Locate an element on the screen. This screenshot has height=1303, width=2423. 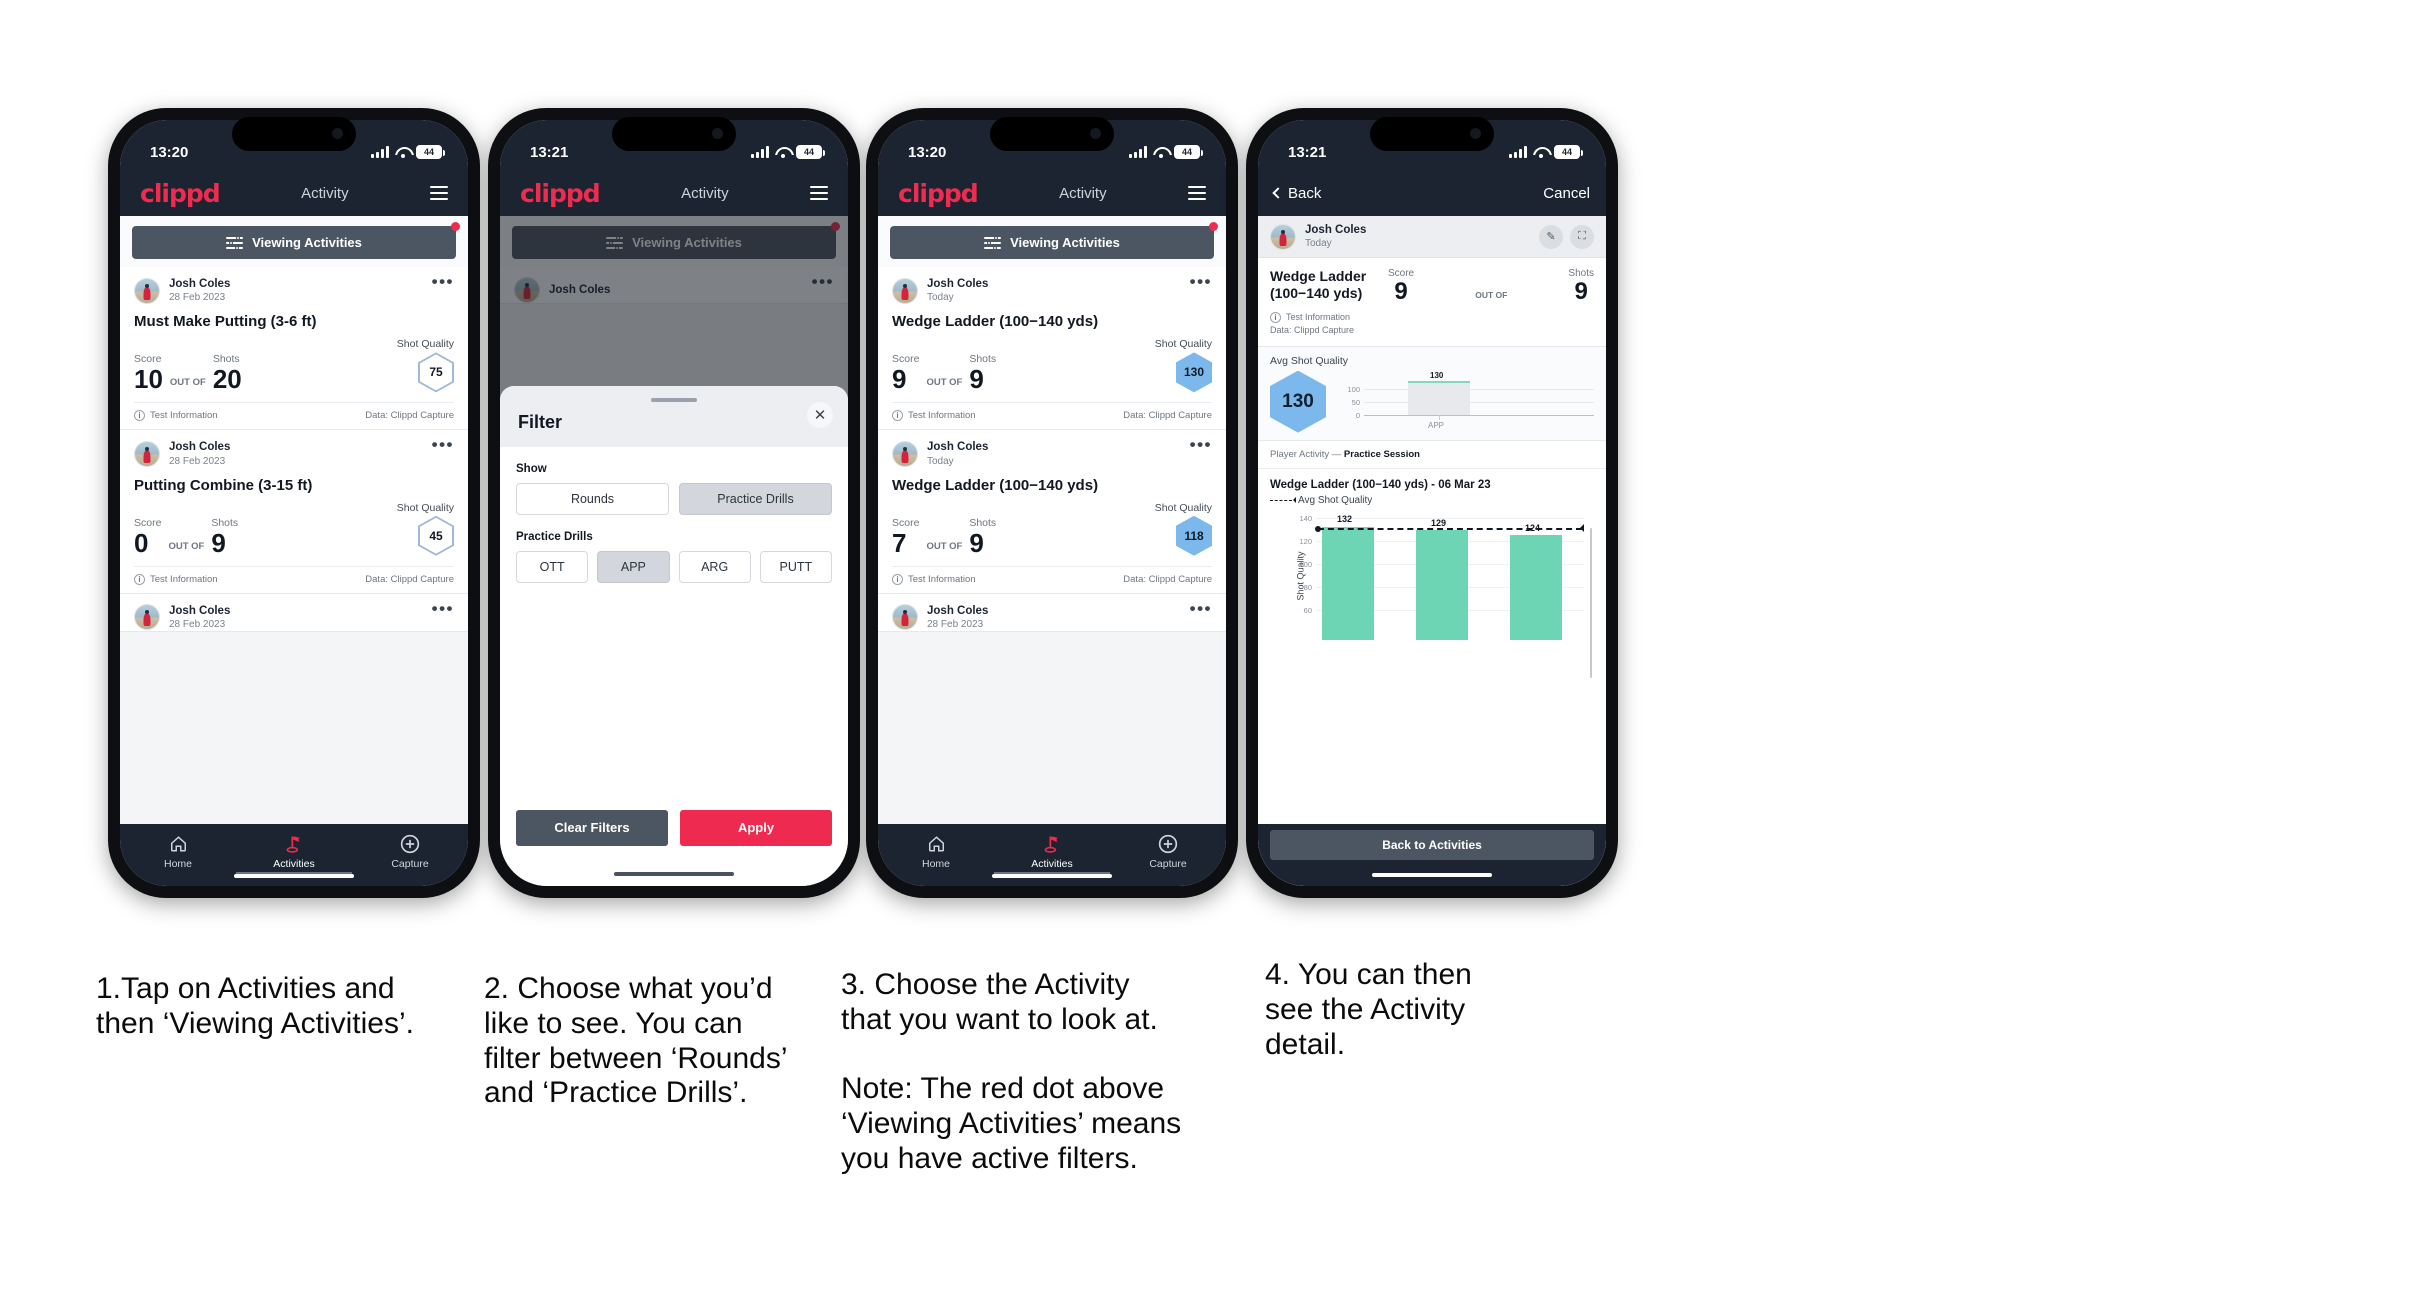
session-chart-title: Wedge Ladder (100−140 yds) - 06 Mar 23 is located at coordinates (1380, 484).